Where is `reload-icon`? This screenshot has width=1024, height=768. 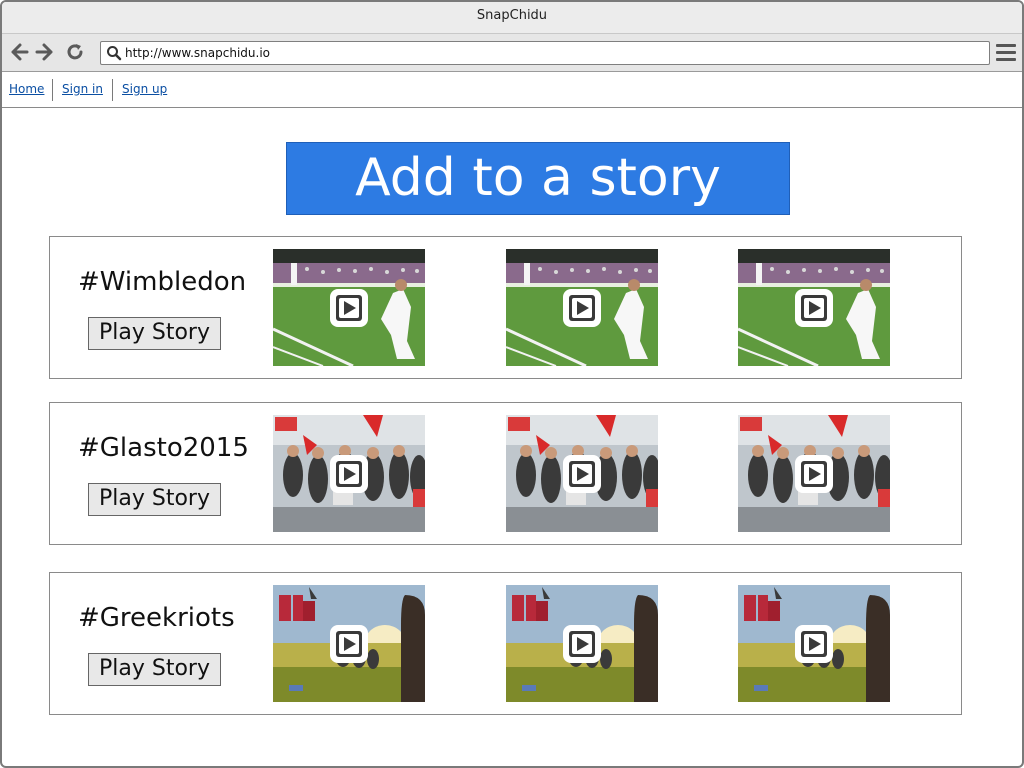
reload-icon is located at coordinates (75, 52).